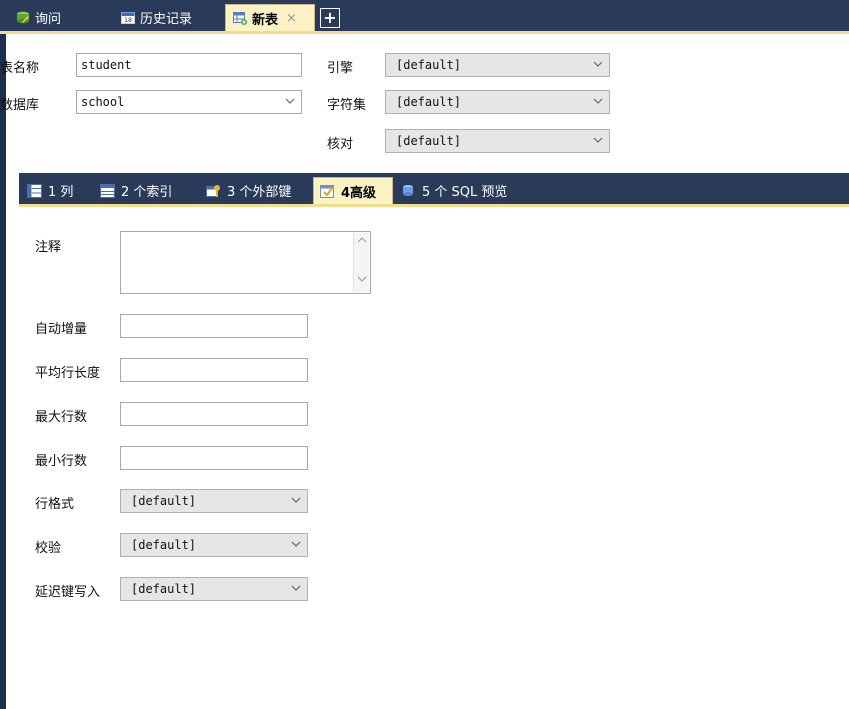 The image size is (849, 709). Describe the element at coordinates (497, 141) in the screenshot. I see `collation-select: [default]` at that location.